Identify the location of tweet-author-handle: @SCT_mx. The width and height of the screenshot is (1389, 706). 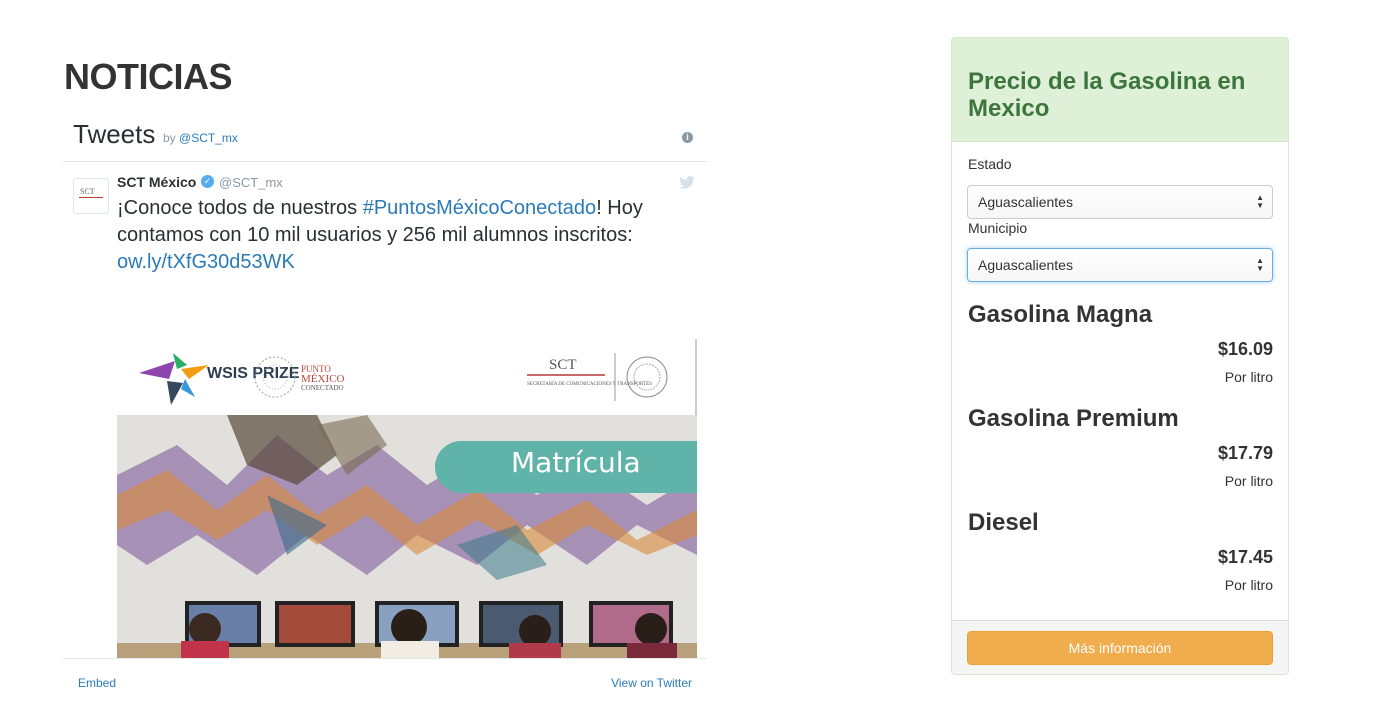
(251, 182).